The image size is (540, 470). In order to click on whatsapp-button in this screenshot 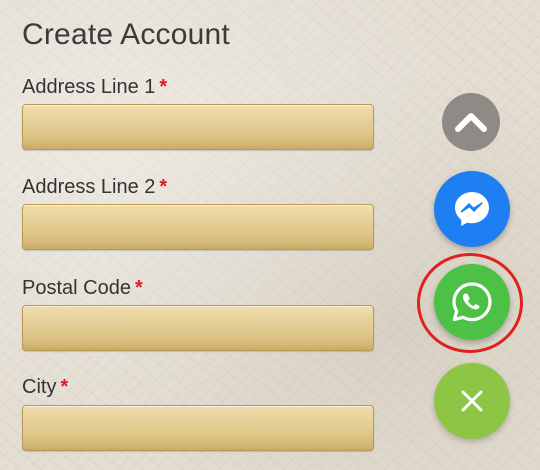, I will do `click(472, 302)`.